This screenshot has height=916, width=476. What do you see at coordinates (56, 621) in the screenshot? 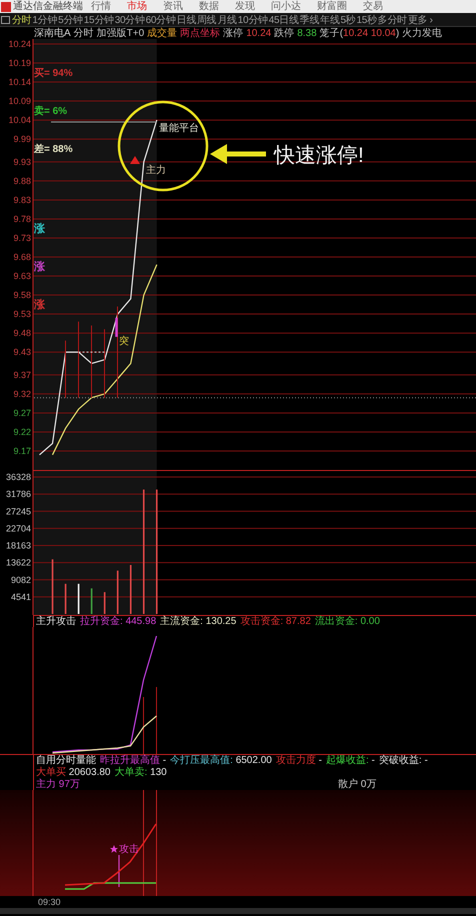
I see `indicator-title: 主升攻击` at bounding box center [56, 621].